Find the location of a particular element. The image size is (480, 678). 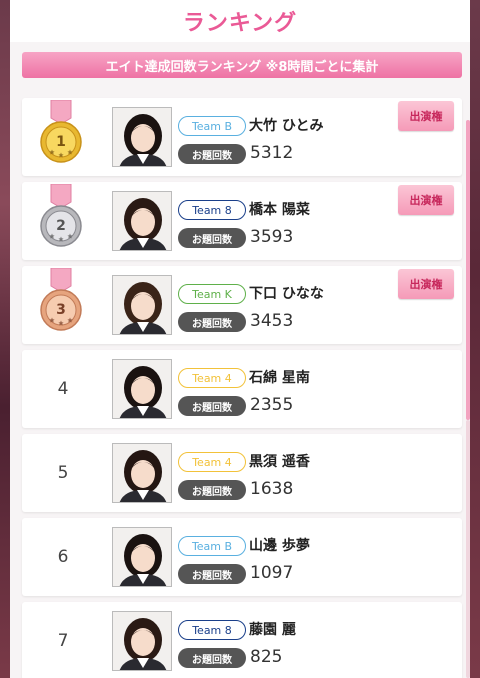

ranking-row: 5 Team 4 黒須 遥香 お題回数 1638 is located at coordinates (242, 473).